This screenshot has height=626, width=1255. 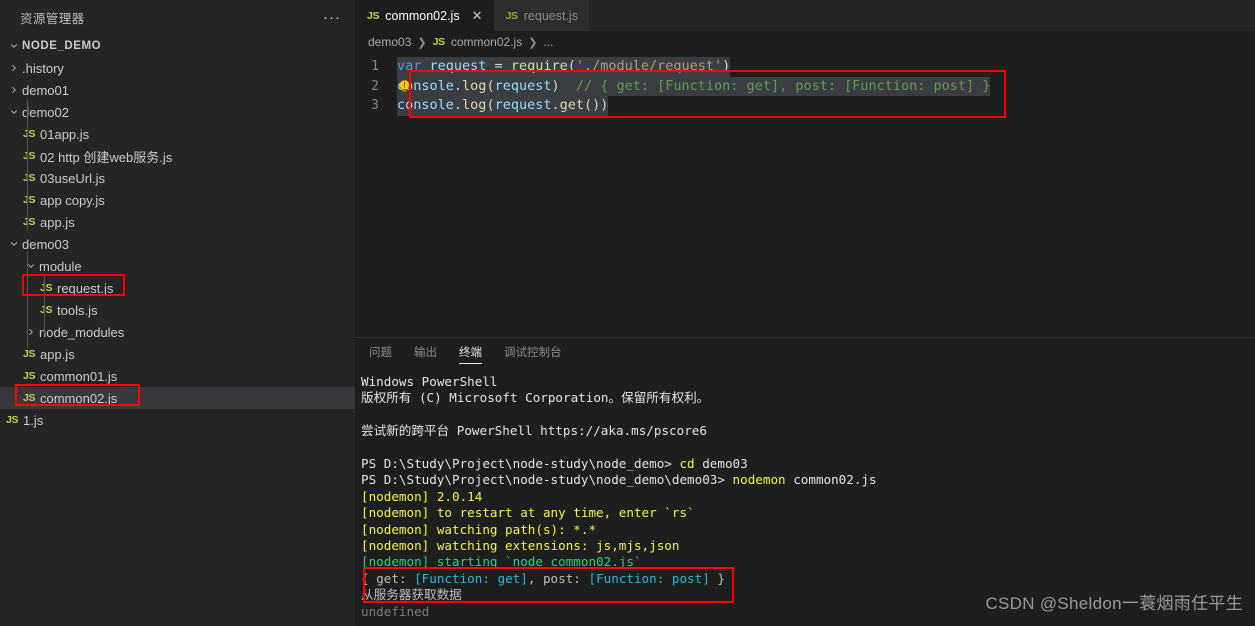 I want to click on tree-item-label: common02.js, so click(x=79, y=398).